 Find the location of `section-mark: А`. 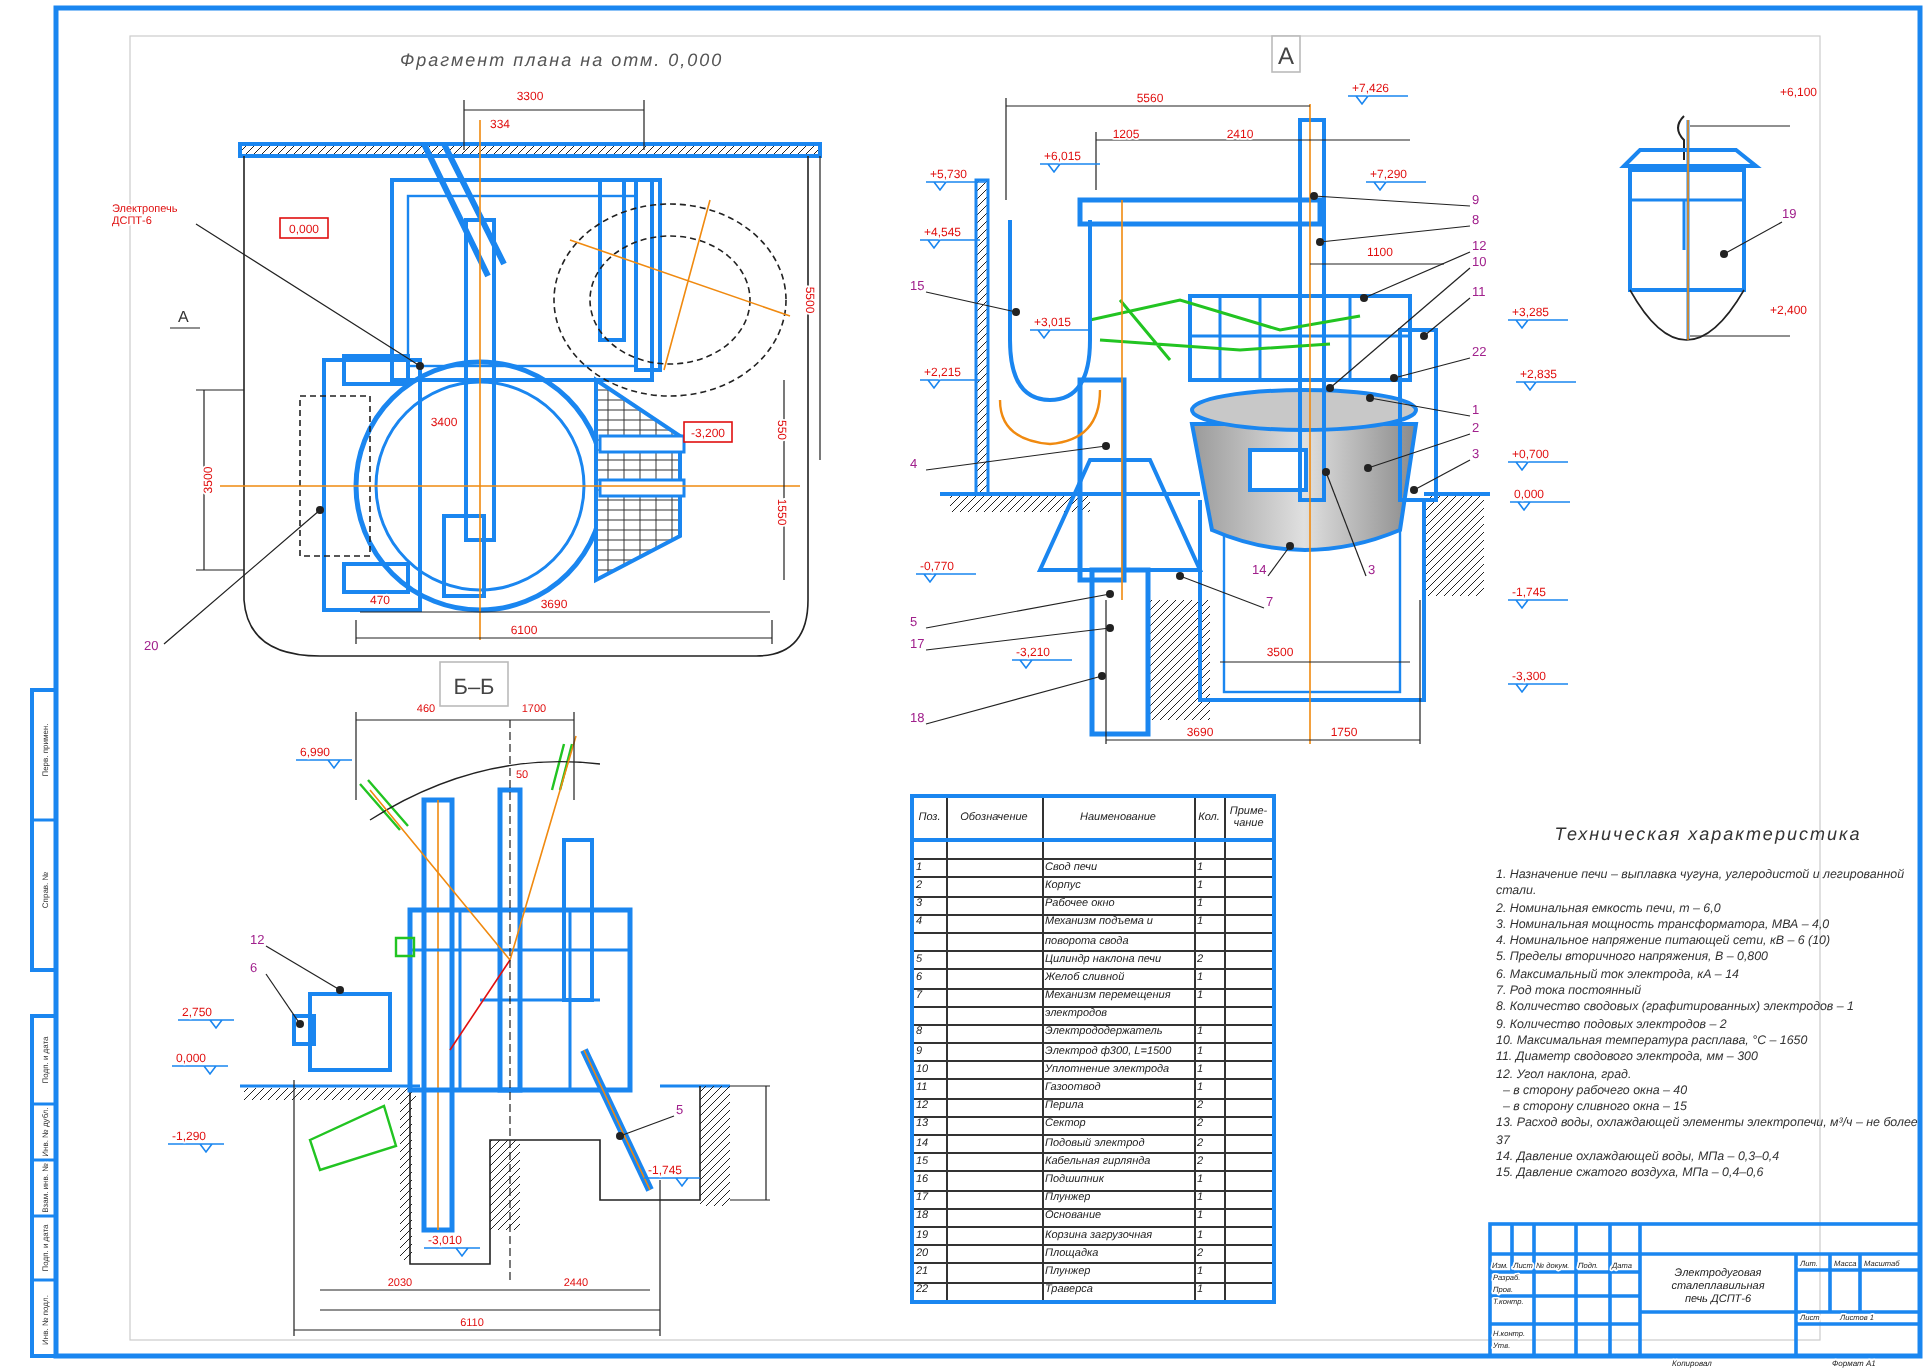

section-mark: А is located at coordinates (183, 317).